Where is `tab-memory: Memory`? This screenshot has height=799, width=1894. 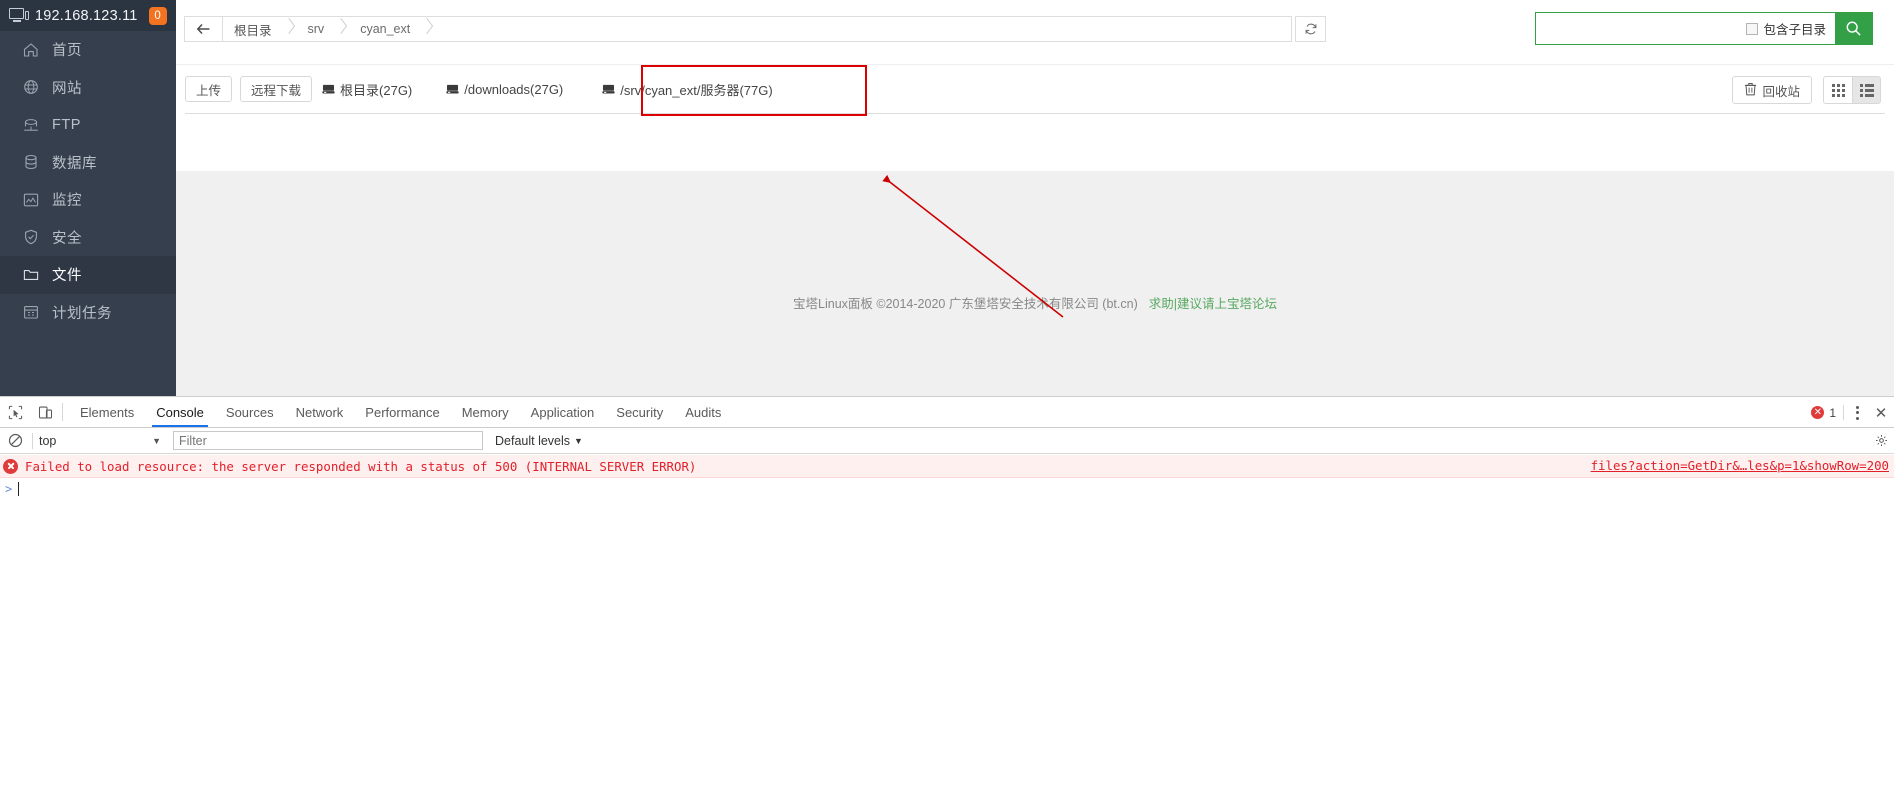 tab-memory: Memory is located at coordinates (485, 412).